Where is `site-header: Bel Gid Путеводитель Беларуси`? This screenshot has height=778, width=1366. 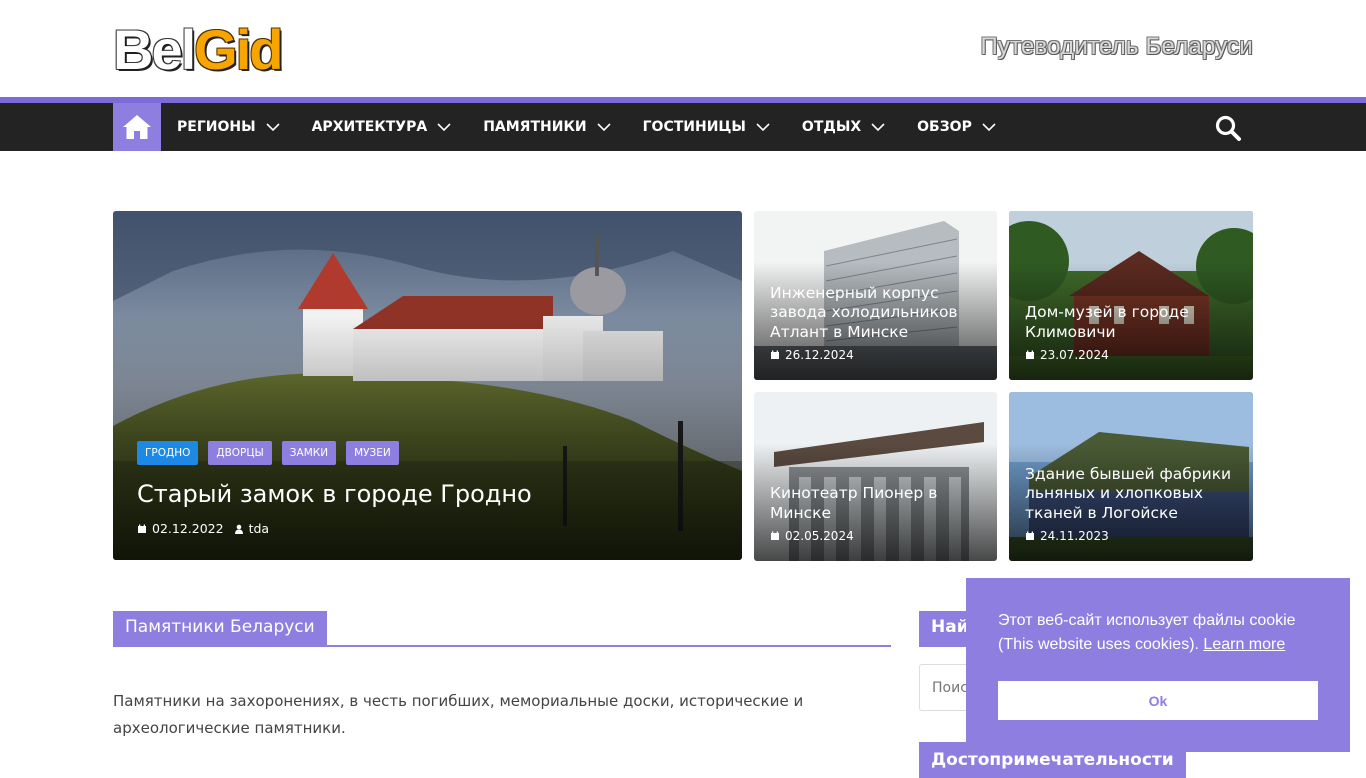
site-header: Bel Gid Путеводитель Беларуси is located at coordinates (683, 48).